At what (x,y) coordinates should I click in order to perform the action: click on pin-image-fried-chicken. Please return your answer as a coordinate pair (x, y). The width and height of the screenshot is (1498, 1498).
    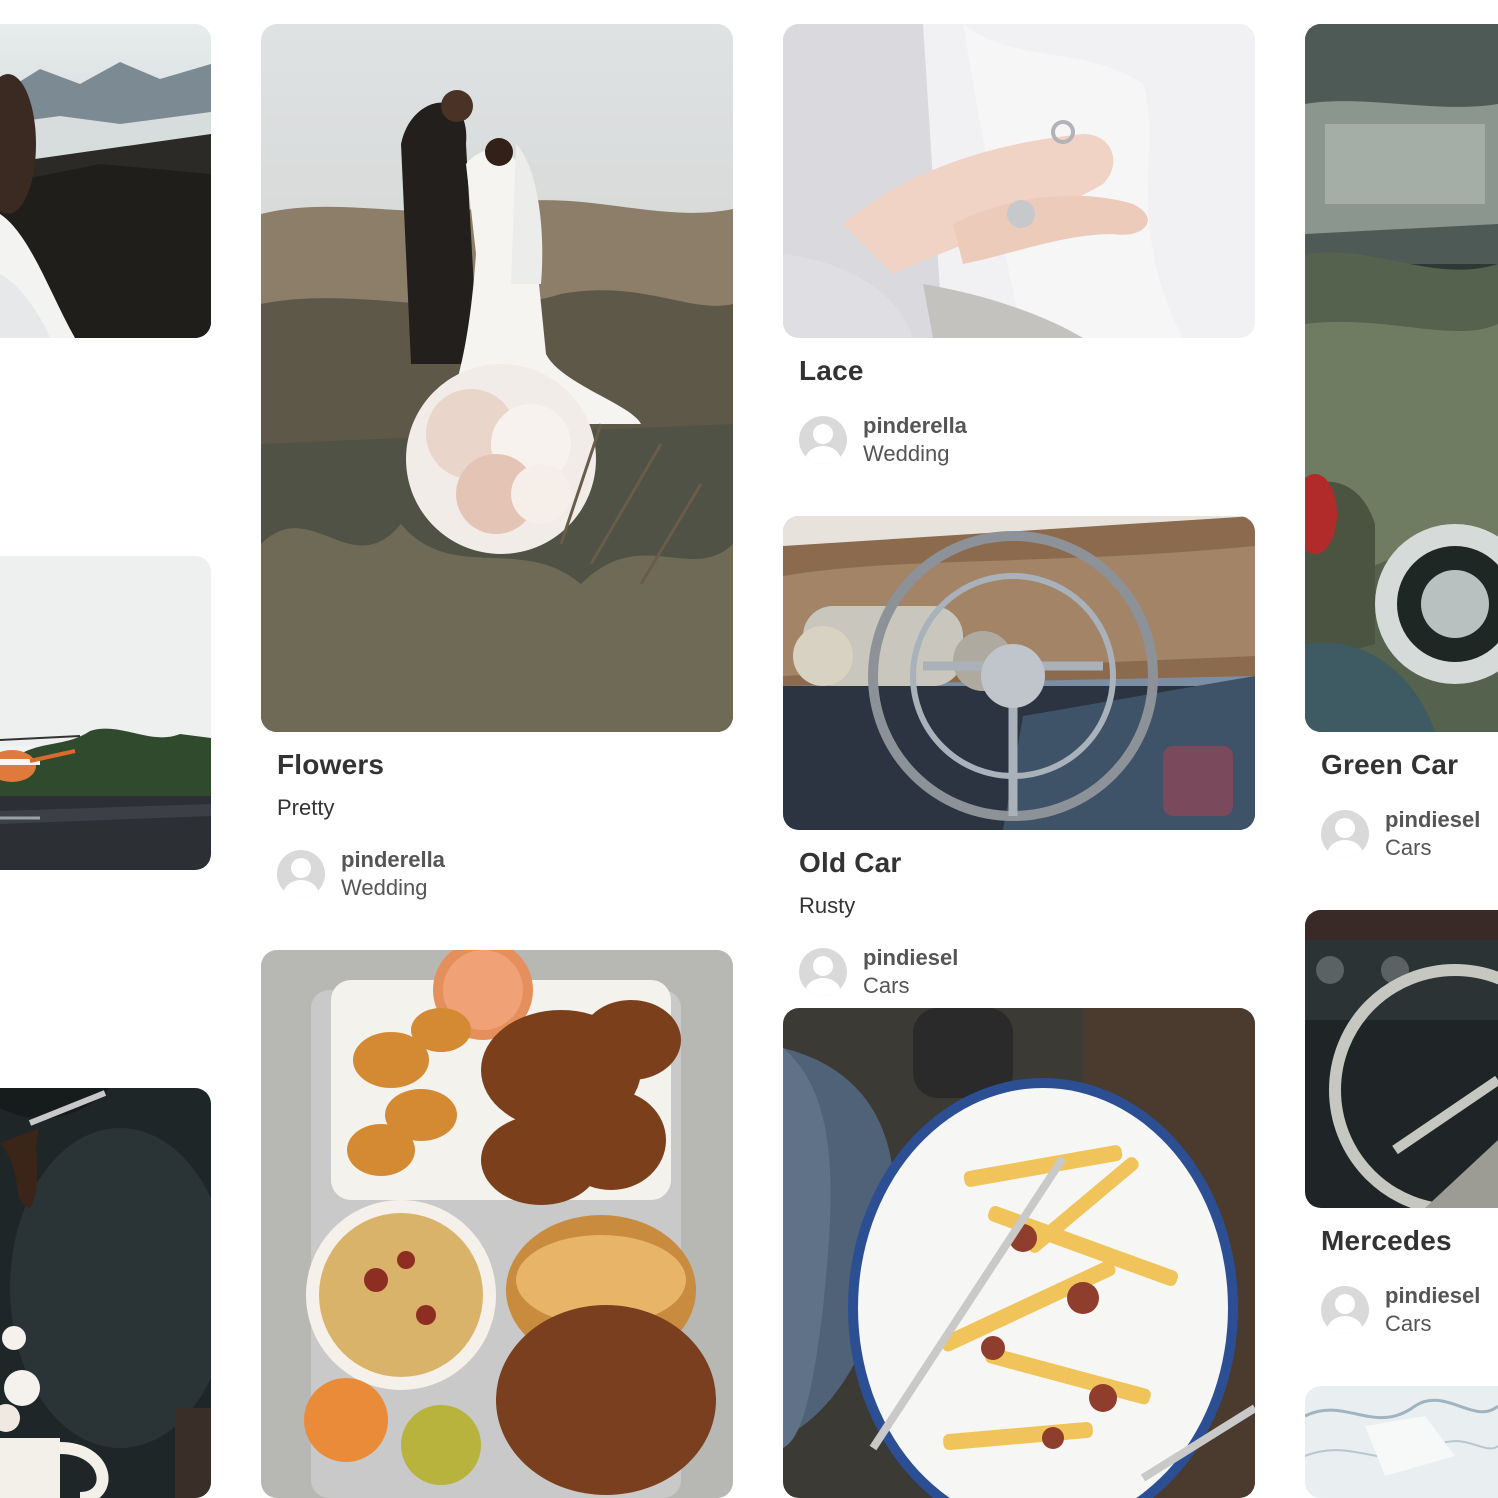
    Looking at the image, I should click on (497, 1224).